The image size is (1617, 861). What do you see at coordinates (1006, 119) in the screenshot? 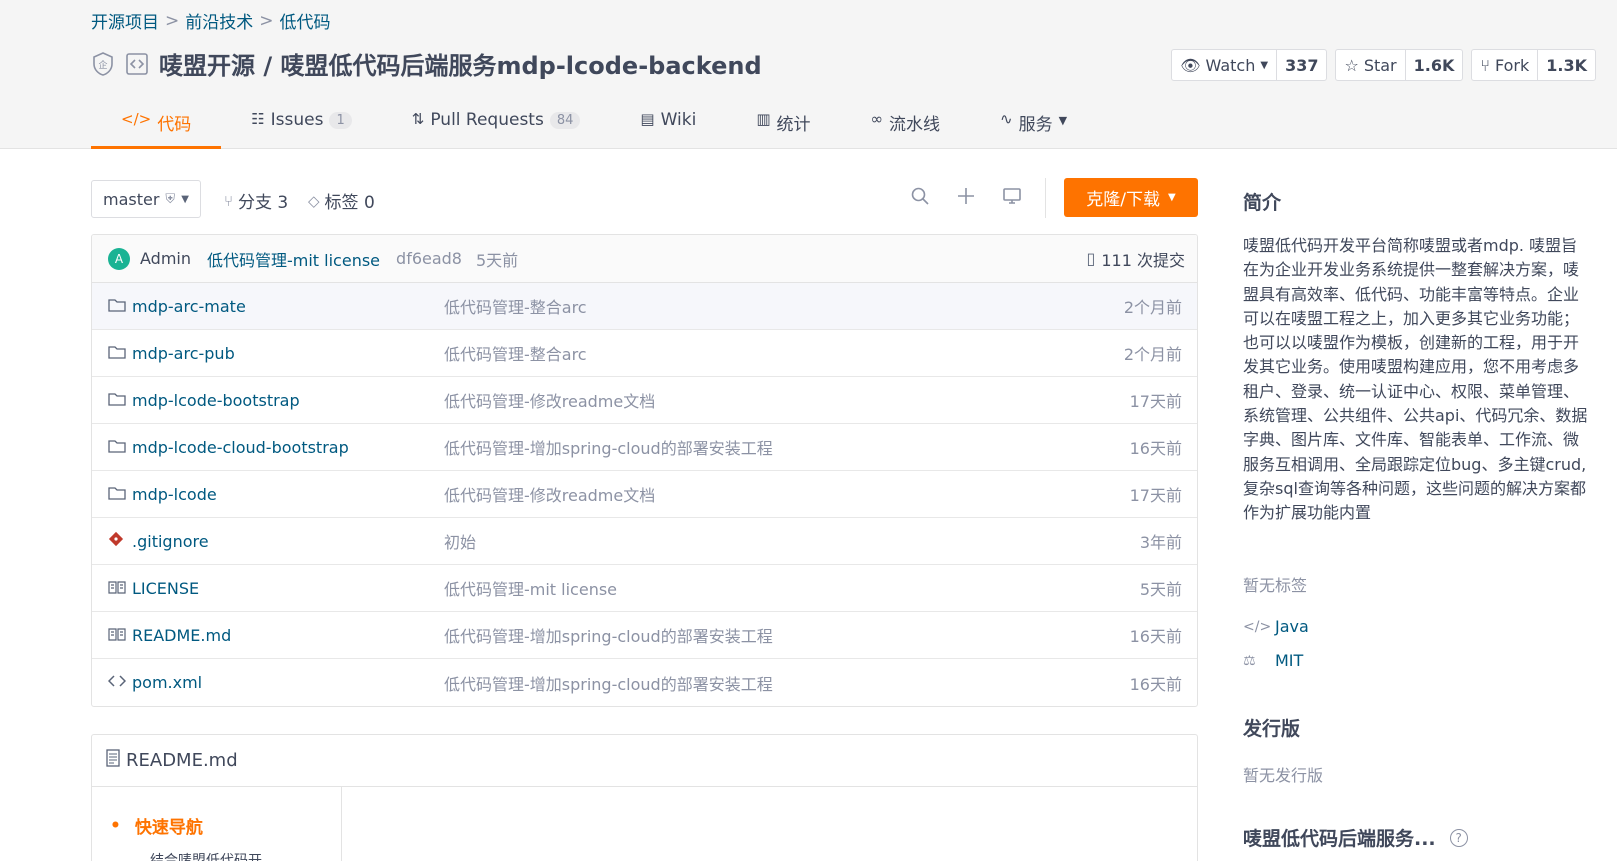
I see `service-icon: ∿` at bounding box center [1006, 119].